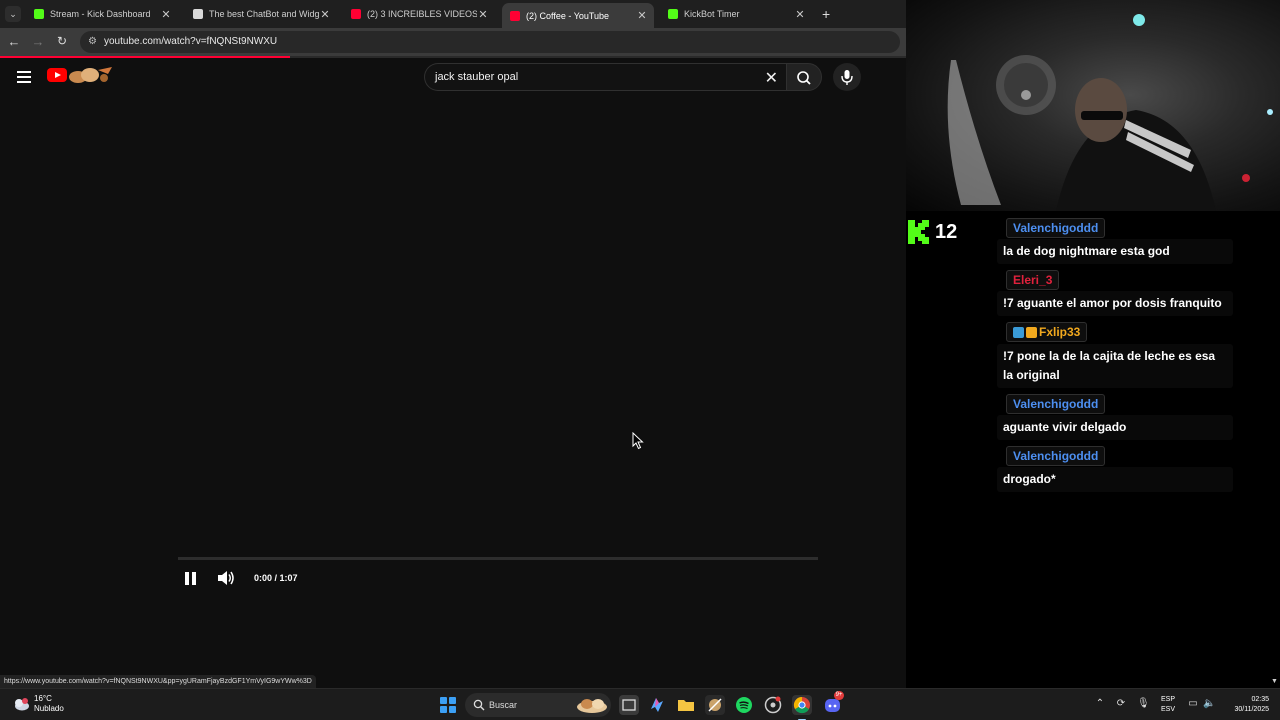 The image size is (1280, 720). Describe the element at coordinates (771, 78) in the screenshot. I see `clear-search-icon: ✕` at that location.